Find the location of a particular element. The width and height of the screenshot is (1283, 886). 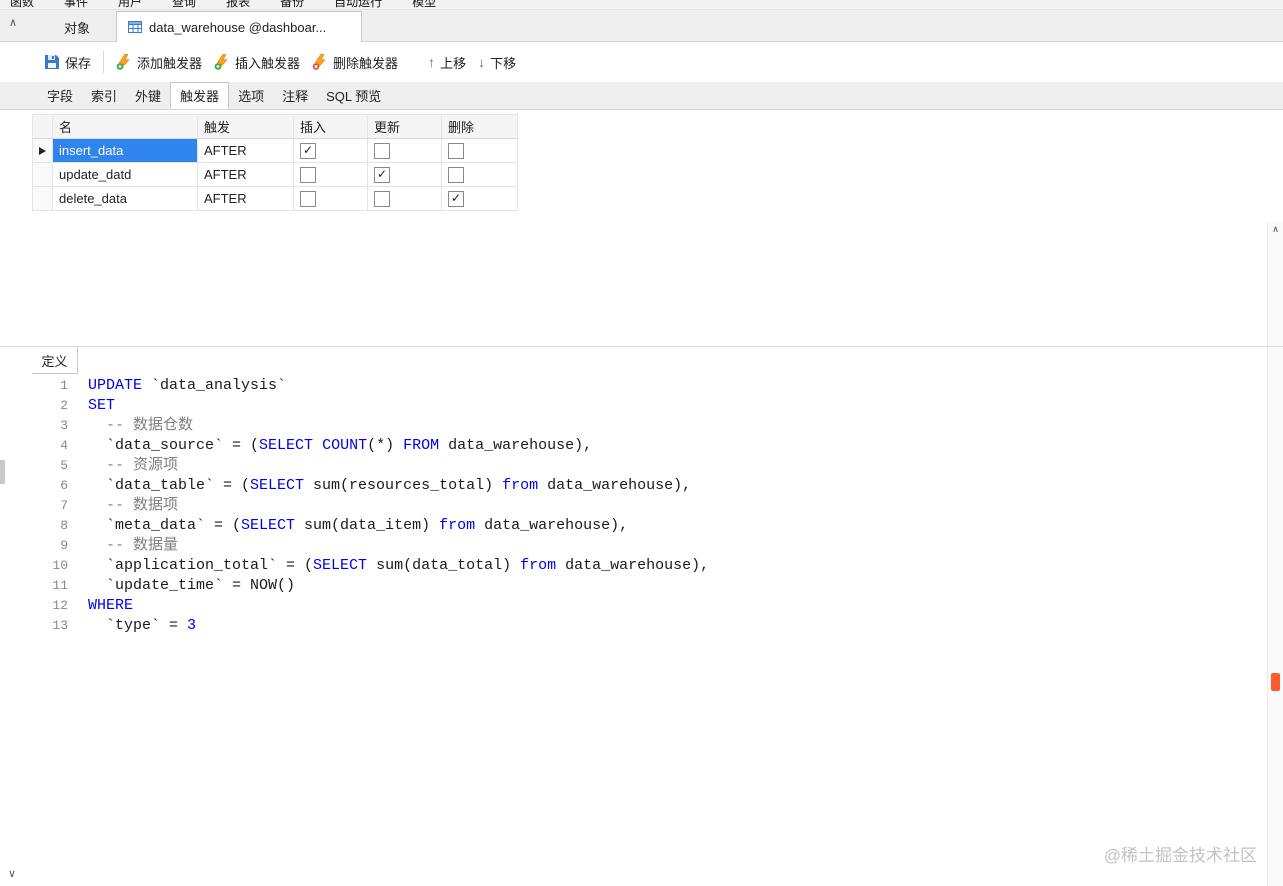

save-button: 保存 is located at coordinates (67, 62).